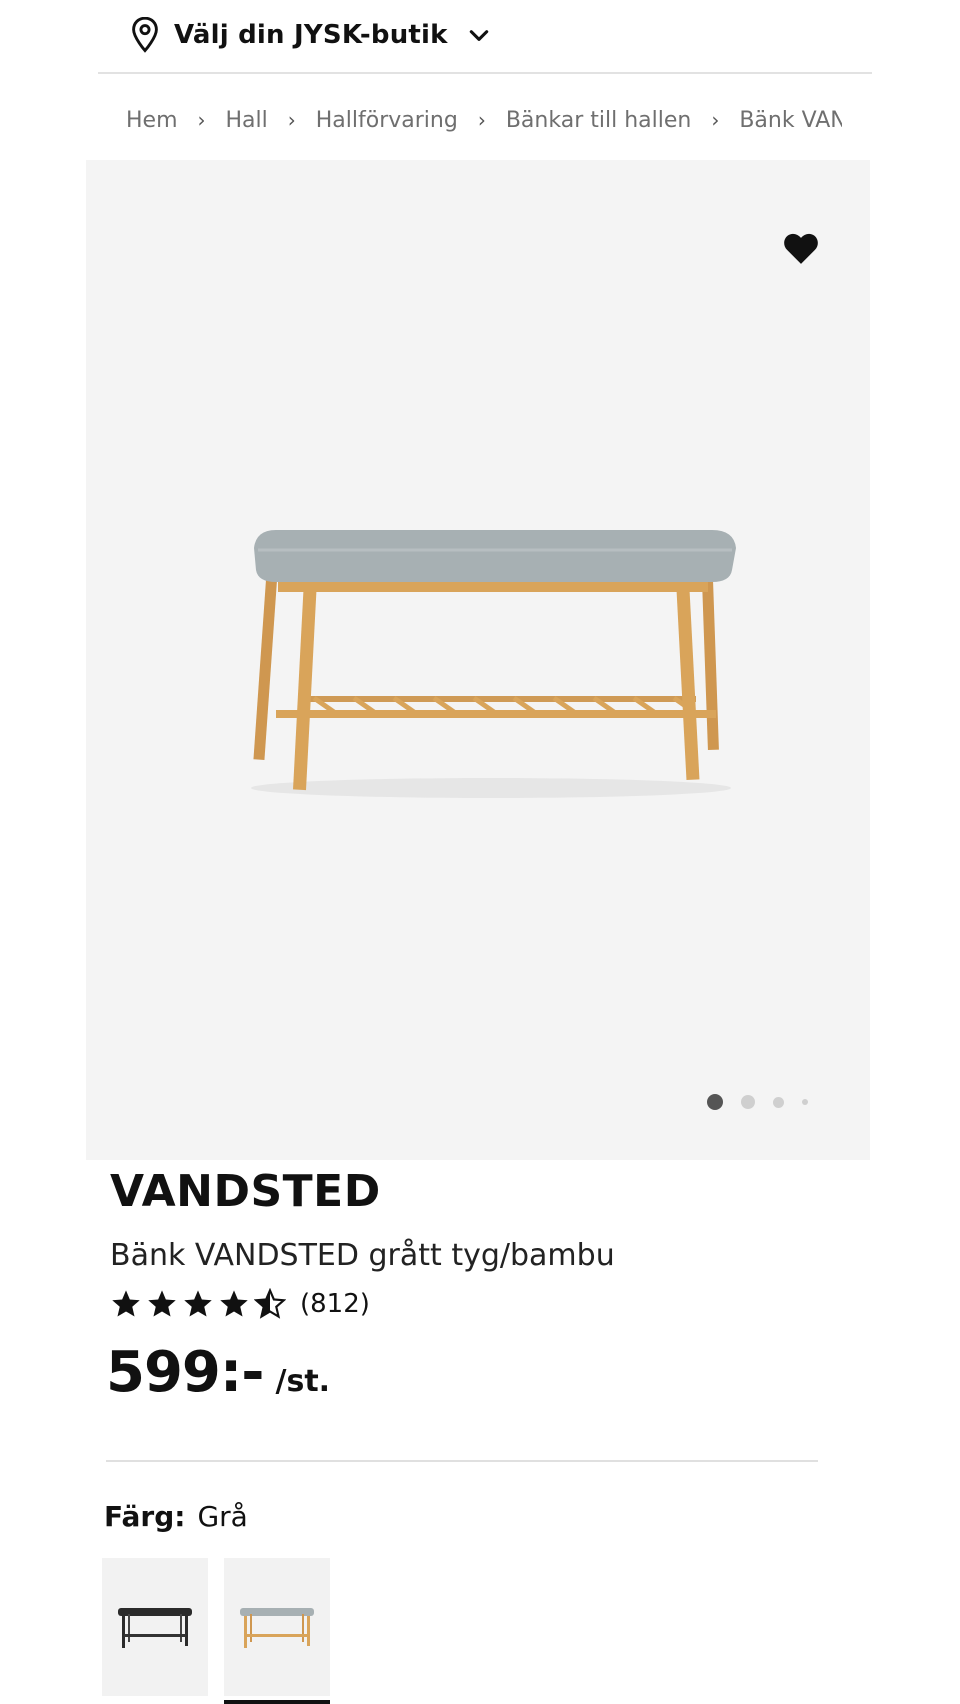 The image size is (960, 1704). I want to click on price-value: 599:-, so click(185, 1372).